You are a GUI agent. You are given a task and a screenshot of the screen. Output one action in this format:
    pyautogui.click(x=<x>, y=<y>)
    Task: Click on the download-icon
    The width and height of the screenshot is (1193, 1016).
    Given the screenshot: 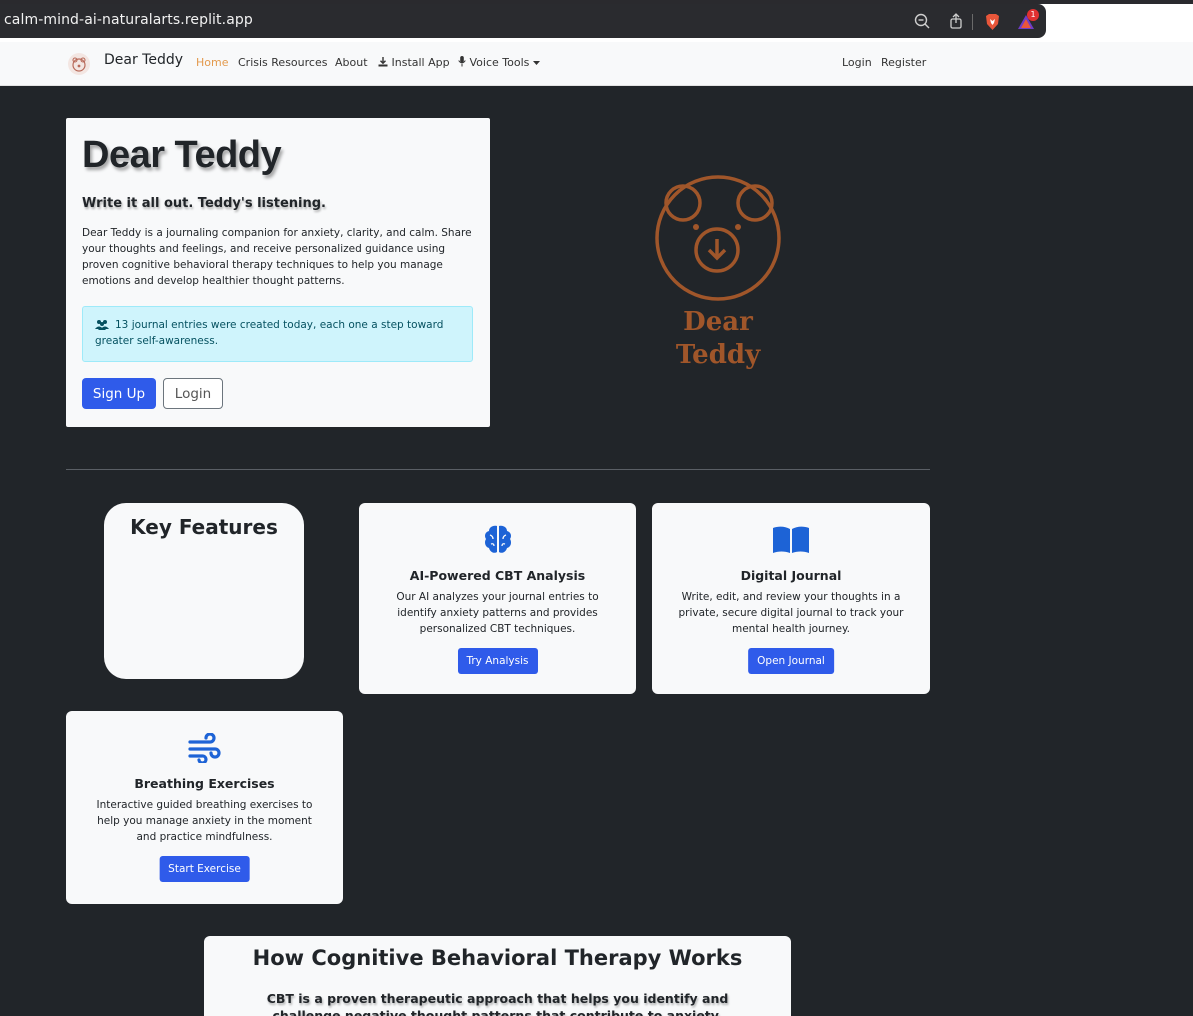 What is the action you would take?
    pyautogui.click(x=383, y=62)
    